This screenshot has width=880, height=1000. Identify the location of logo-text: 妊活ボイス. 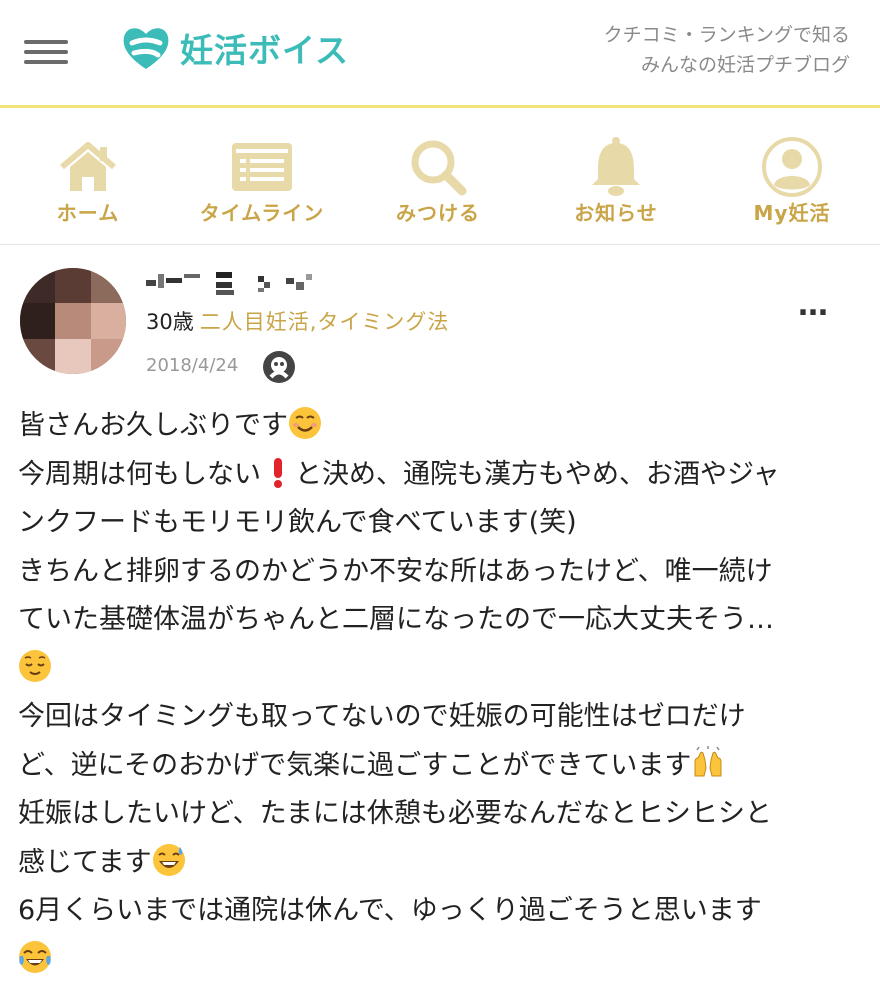
(265, 50).